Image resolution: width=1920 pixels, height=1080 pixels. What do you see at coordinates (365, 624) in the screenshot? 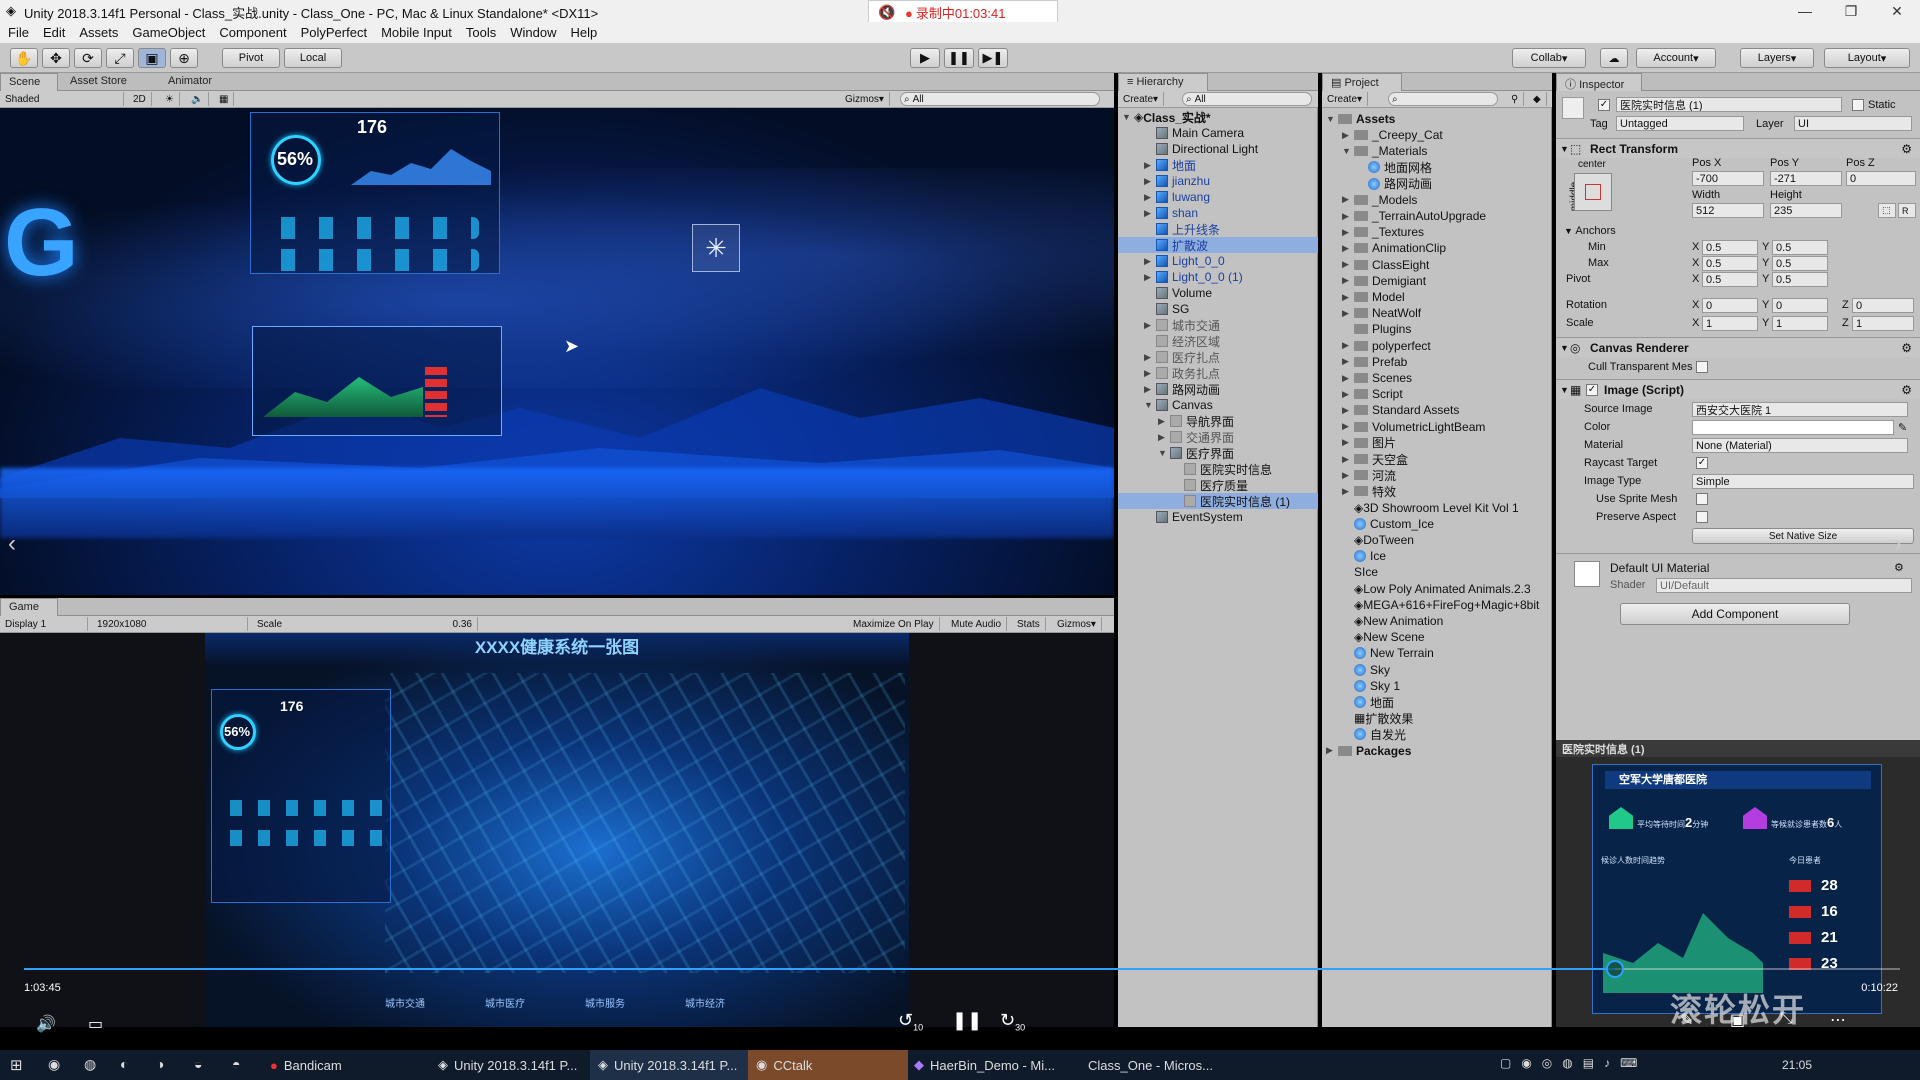
I see `scale-slider: Scale 0.36` at bounding box center [365, 624].